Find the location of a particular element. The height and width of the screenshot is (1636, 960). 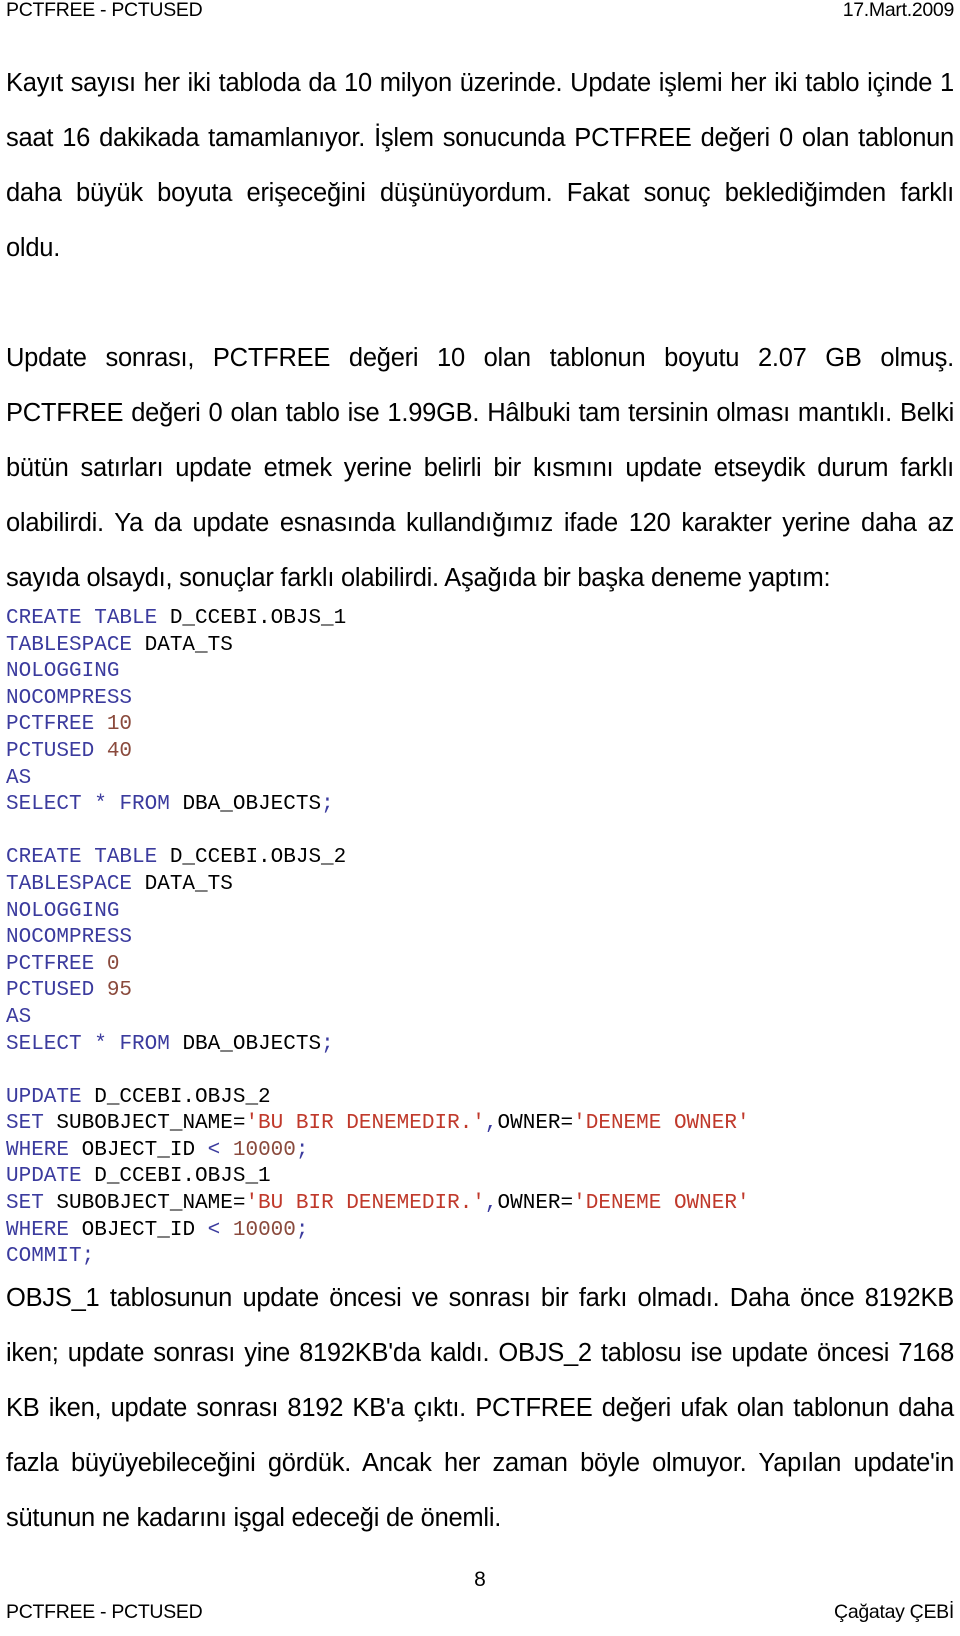

code-token: 0 is located at coordinates (113, 964).